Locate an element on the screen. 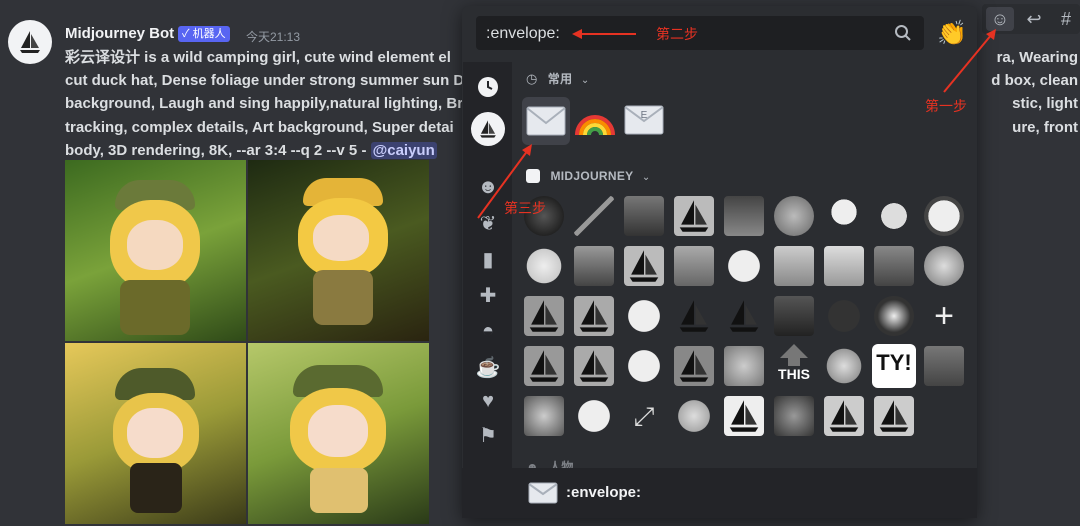 This screenshot has height=526, width=1080. annotation-step3: 第三步 is located at coordinates (525, 208).